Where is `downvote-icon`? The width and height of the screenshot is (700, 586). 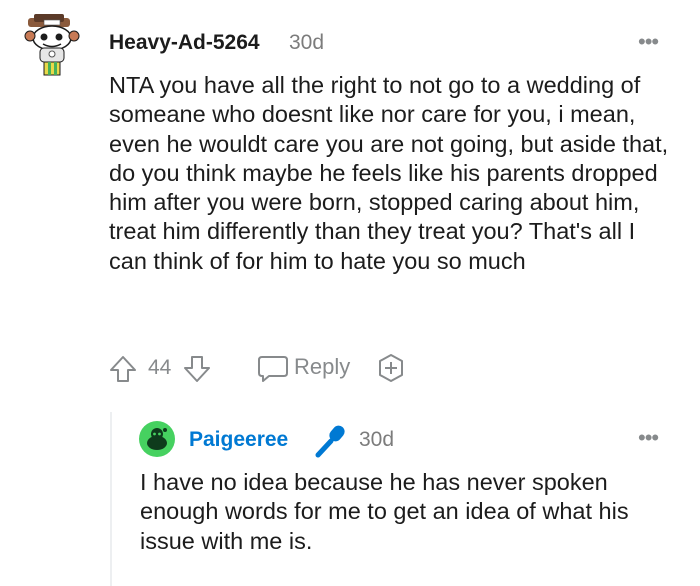 downvote-icon is located at coordinates (197, 369).